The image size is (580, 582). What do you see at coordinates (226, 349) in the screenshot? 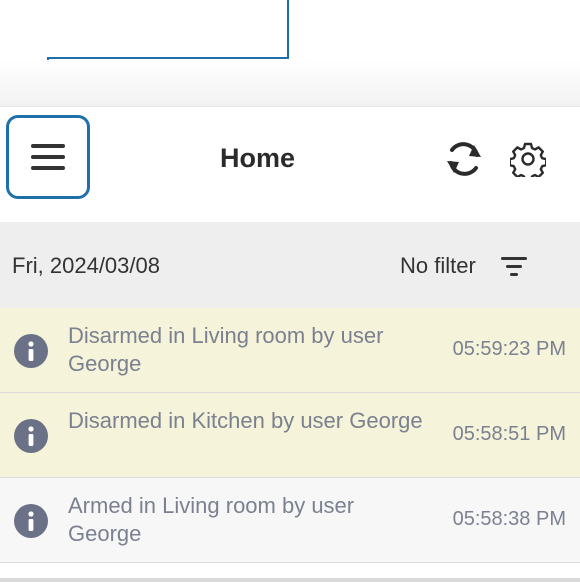
I see `event-description: Disarmed in Living room by user George` at bounding box center [226, 349].